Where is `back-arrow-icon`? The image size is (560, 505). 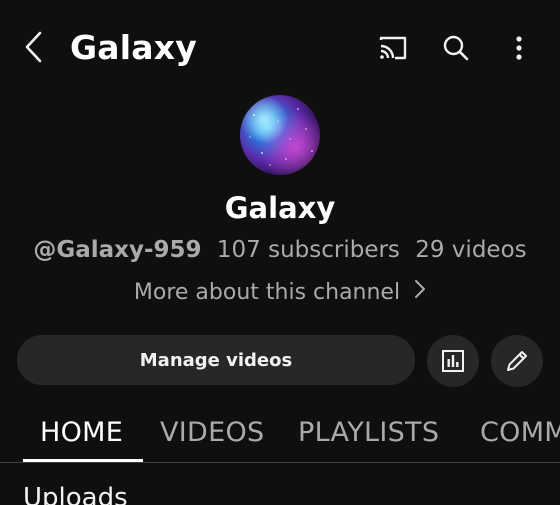
back-arrow-icon is located at coordinates (33, 47).